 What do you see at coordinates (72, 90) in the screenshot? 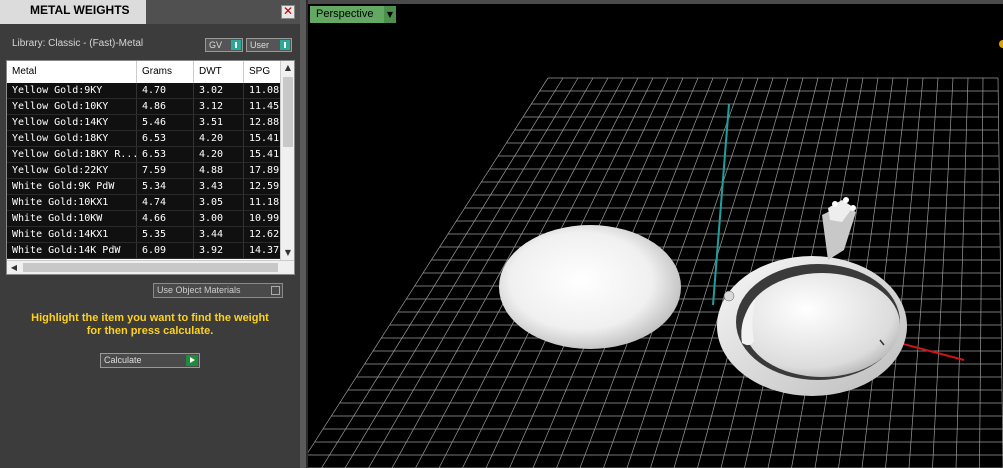
I see `cell-metal: Yellow Gold:9KY` at bounding box center [72, 90].